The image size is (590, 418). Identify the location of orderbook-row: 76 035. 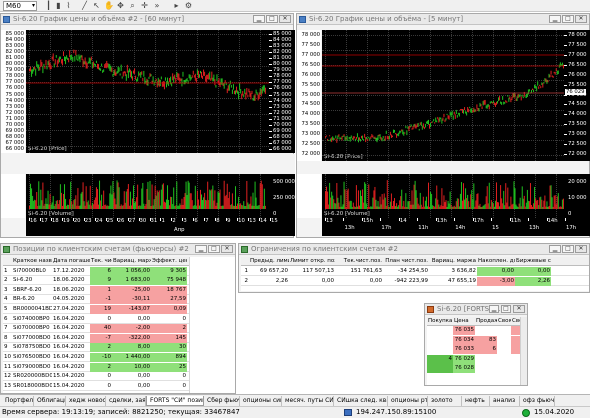
(477, 331).